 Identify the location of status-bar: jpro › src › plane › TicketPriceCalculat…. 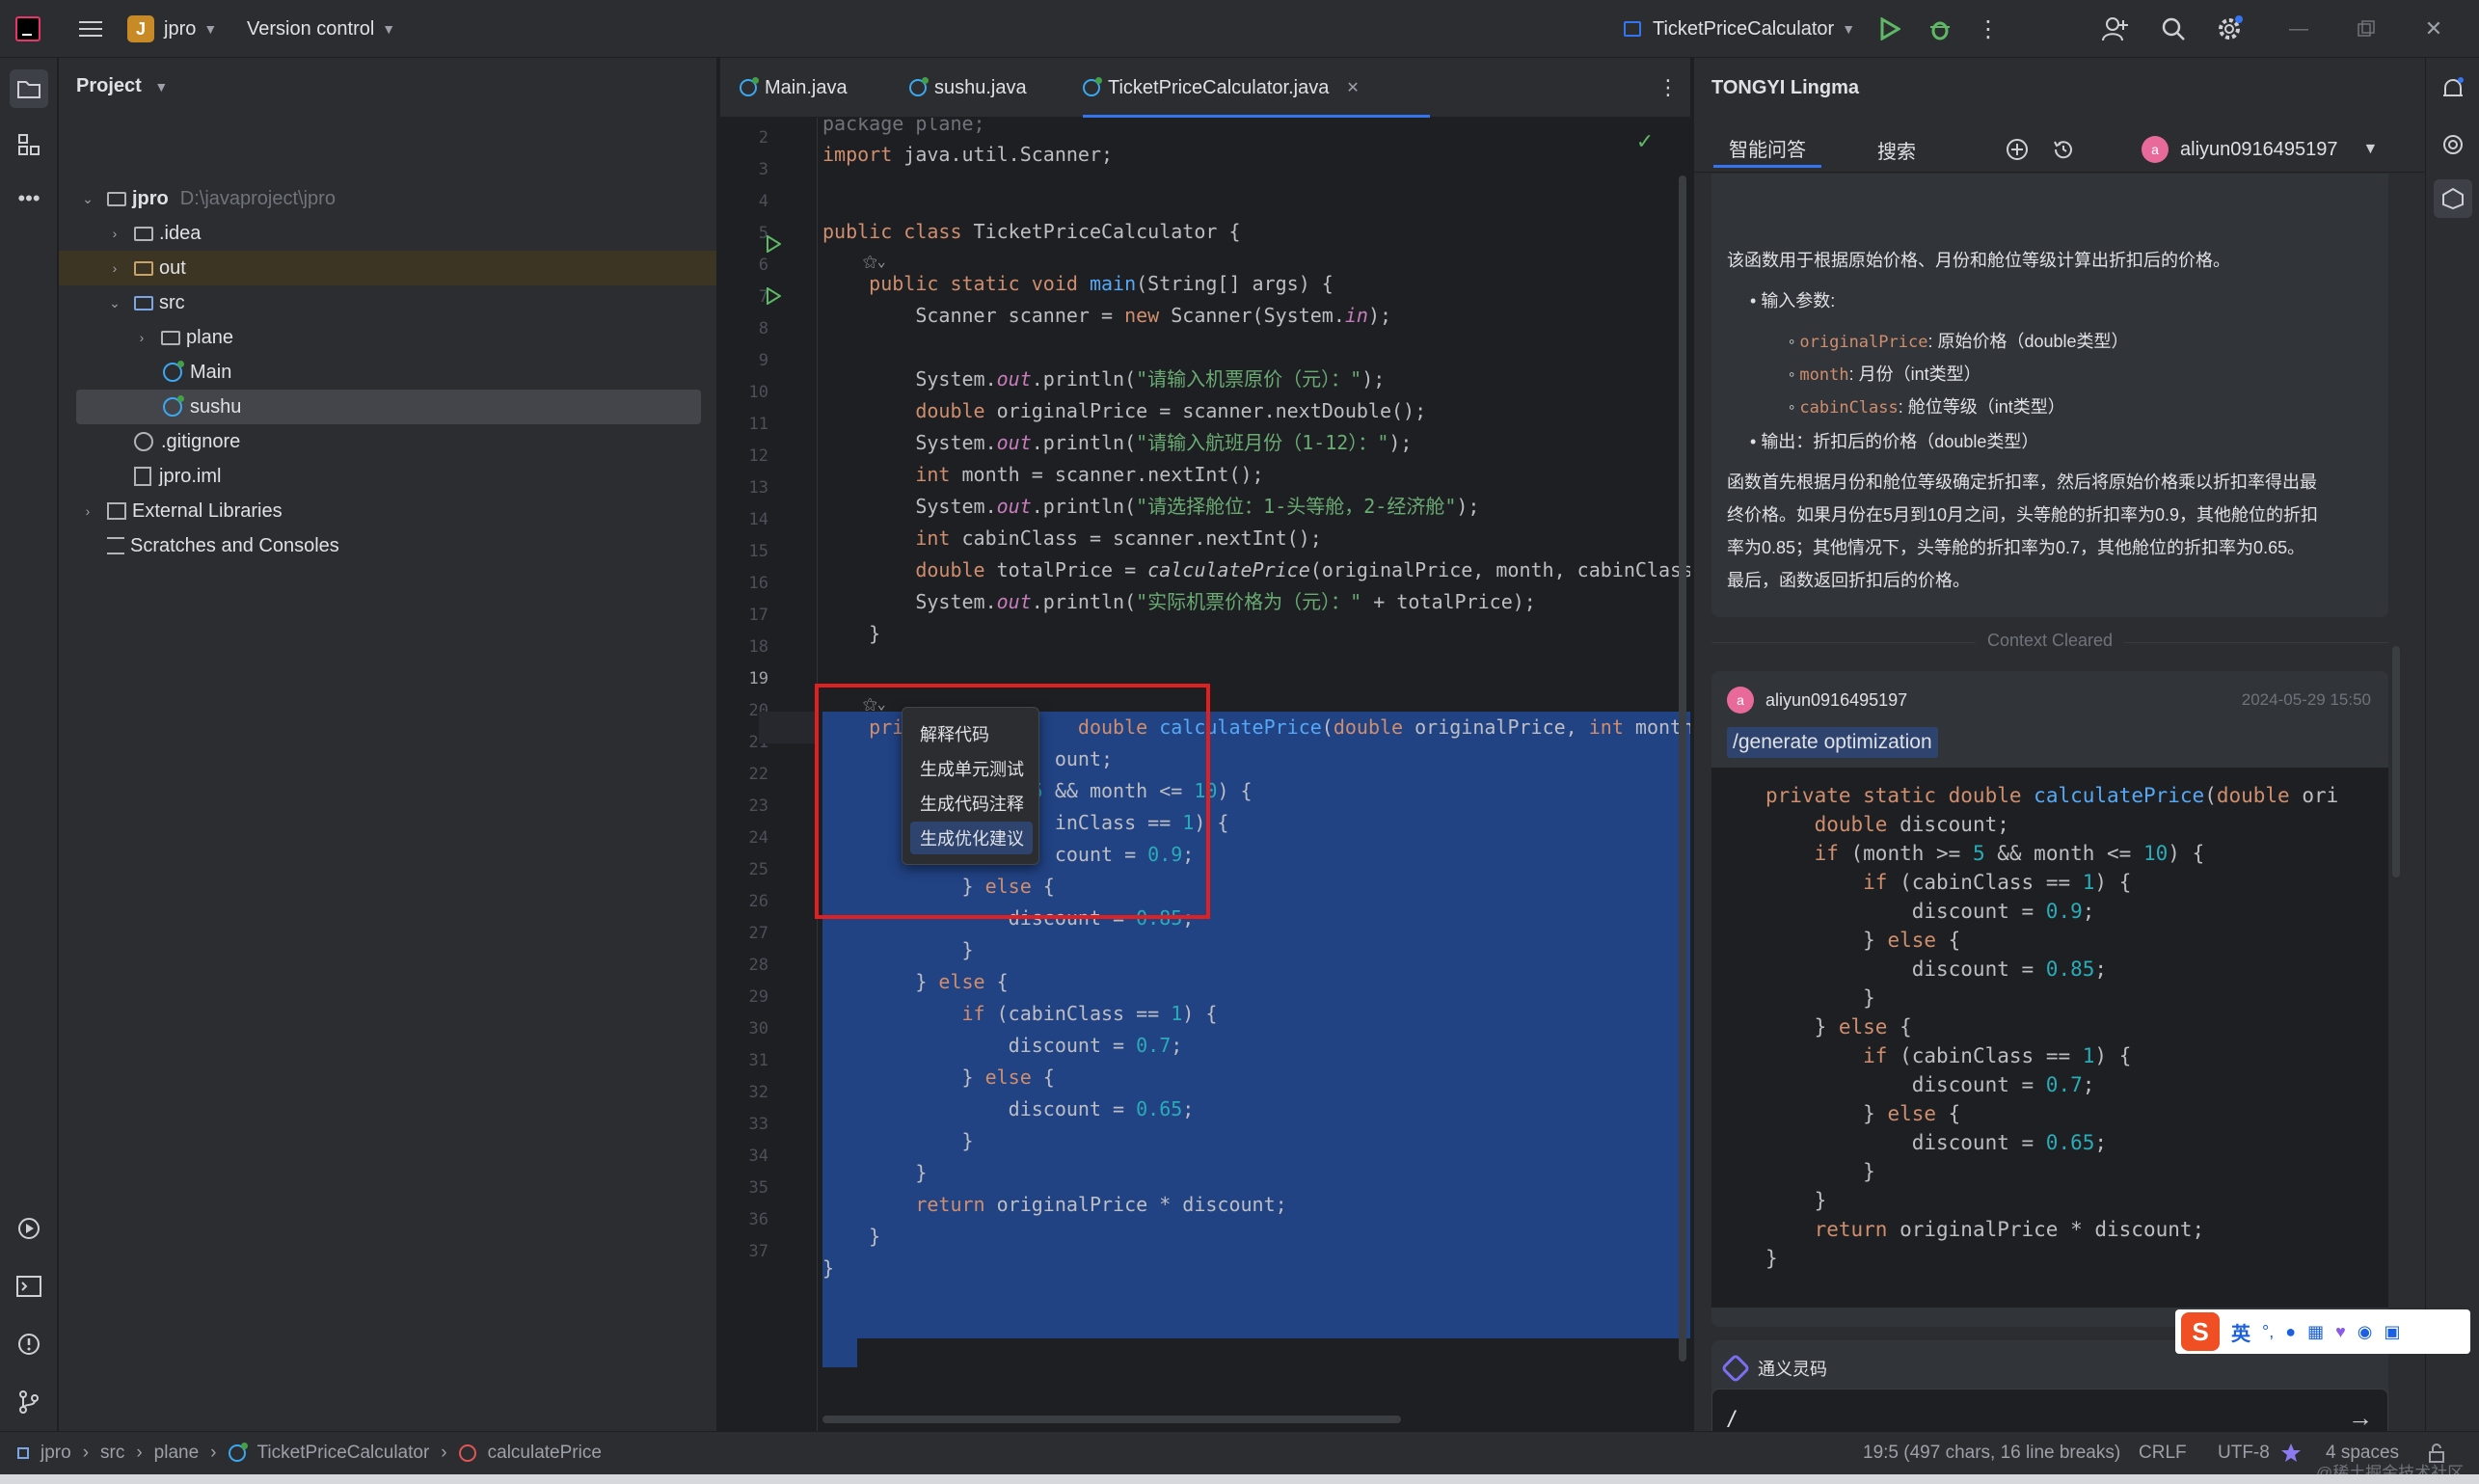
(1239, 1457).